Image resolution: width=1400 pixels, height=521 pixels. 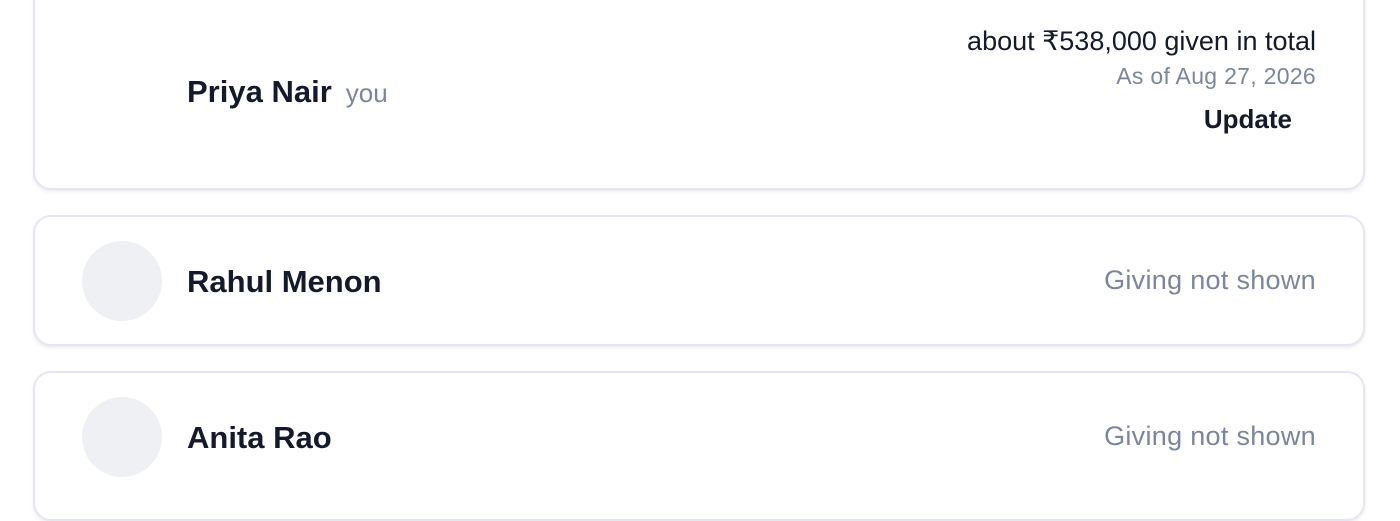 I want to click on person-name: Priya Nair, so click(x=259, y=91).